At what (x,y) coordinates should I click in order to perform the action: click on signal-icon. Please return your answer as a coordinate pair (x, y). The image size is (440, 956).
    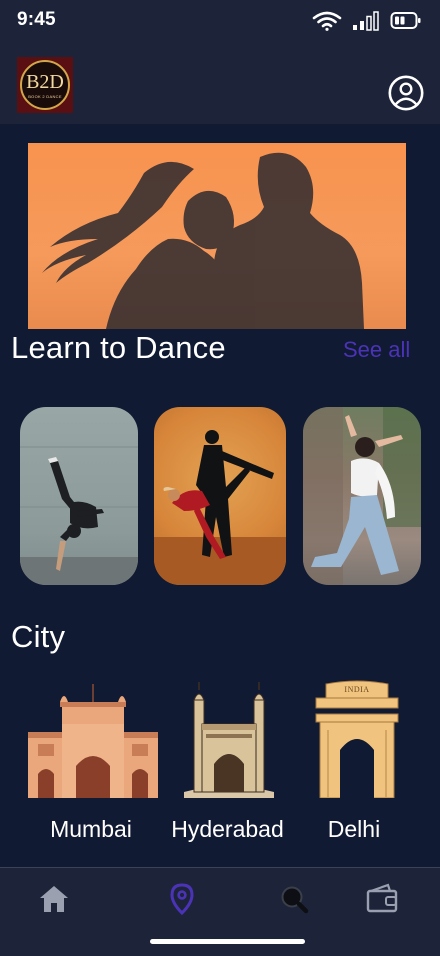
    Looking at the image, I should click on (366, 21).